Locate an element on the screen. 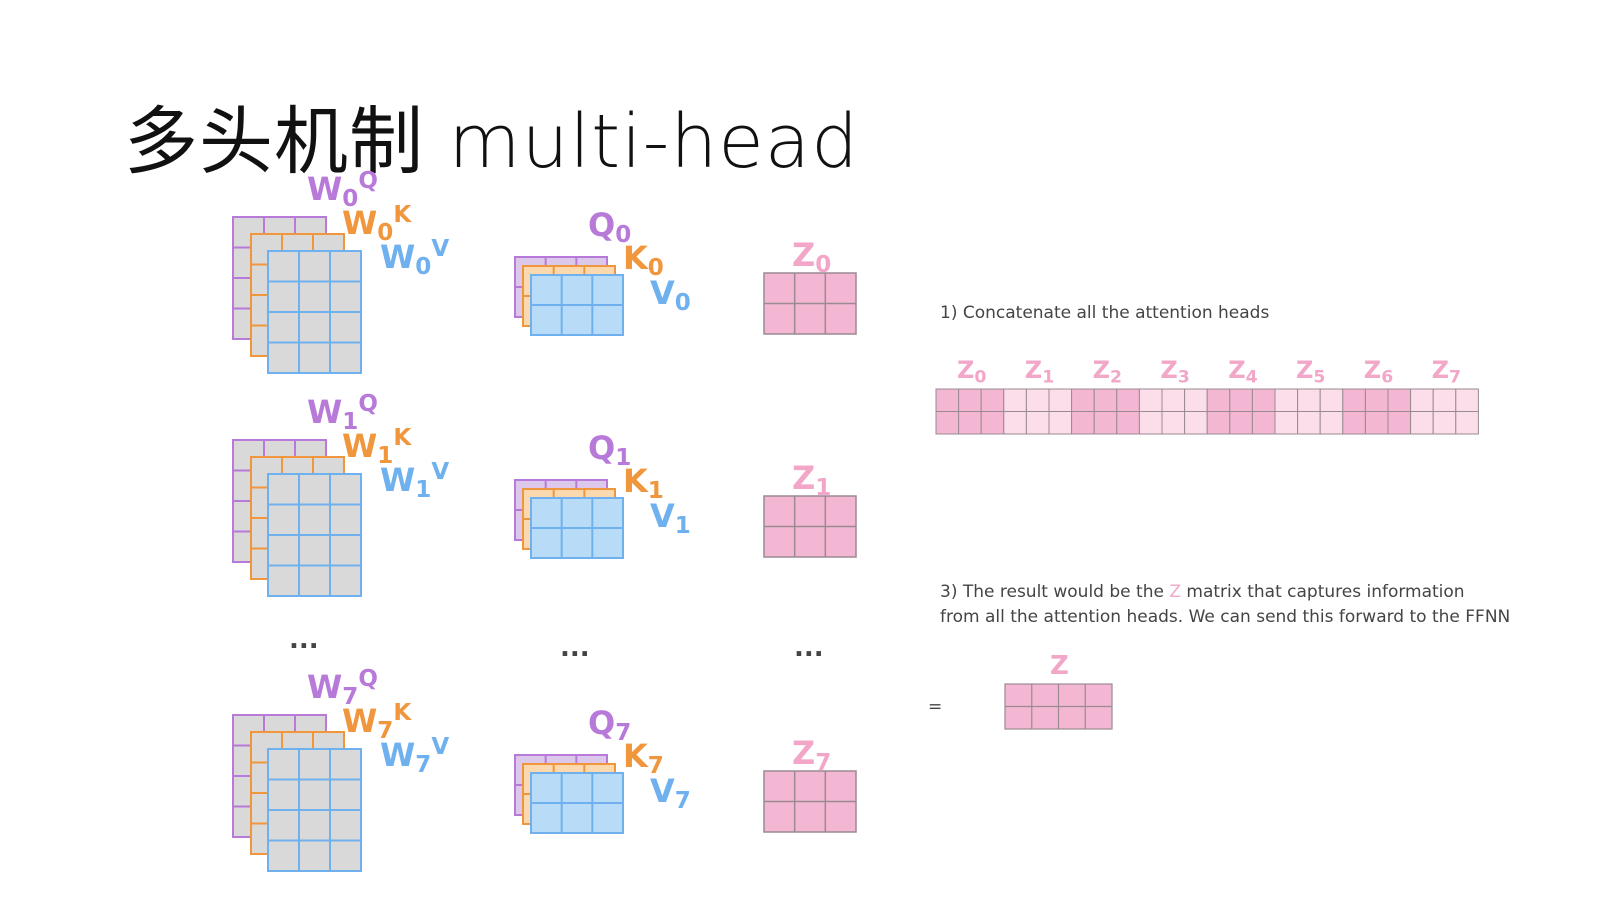  concat-z-label: Z7 is located at coordinates (1446, 371).